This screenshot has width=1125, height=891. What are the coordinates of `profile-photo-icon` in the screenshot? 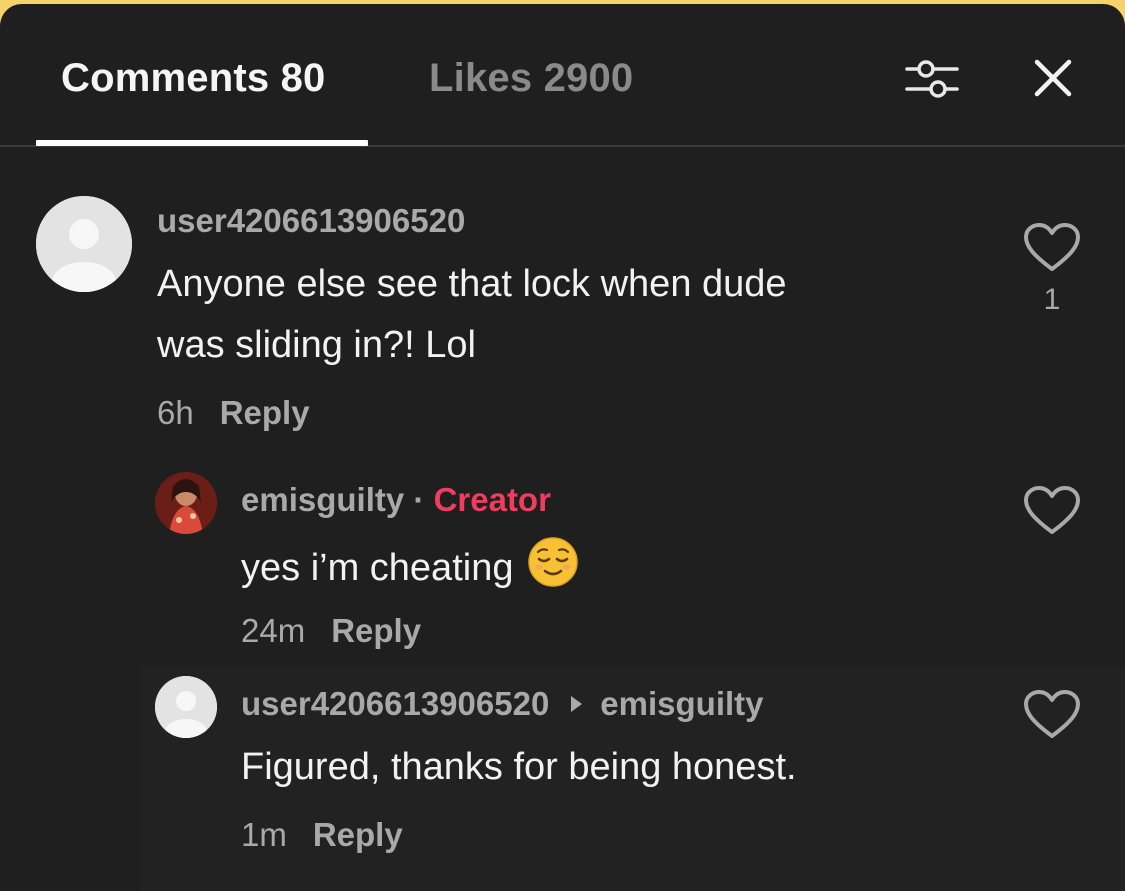 It's located at (186, 503).